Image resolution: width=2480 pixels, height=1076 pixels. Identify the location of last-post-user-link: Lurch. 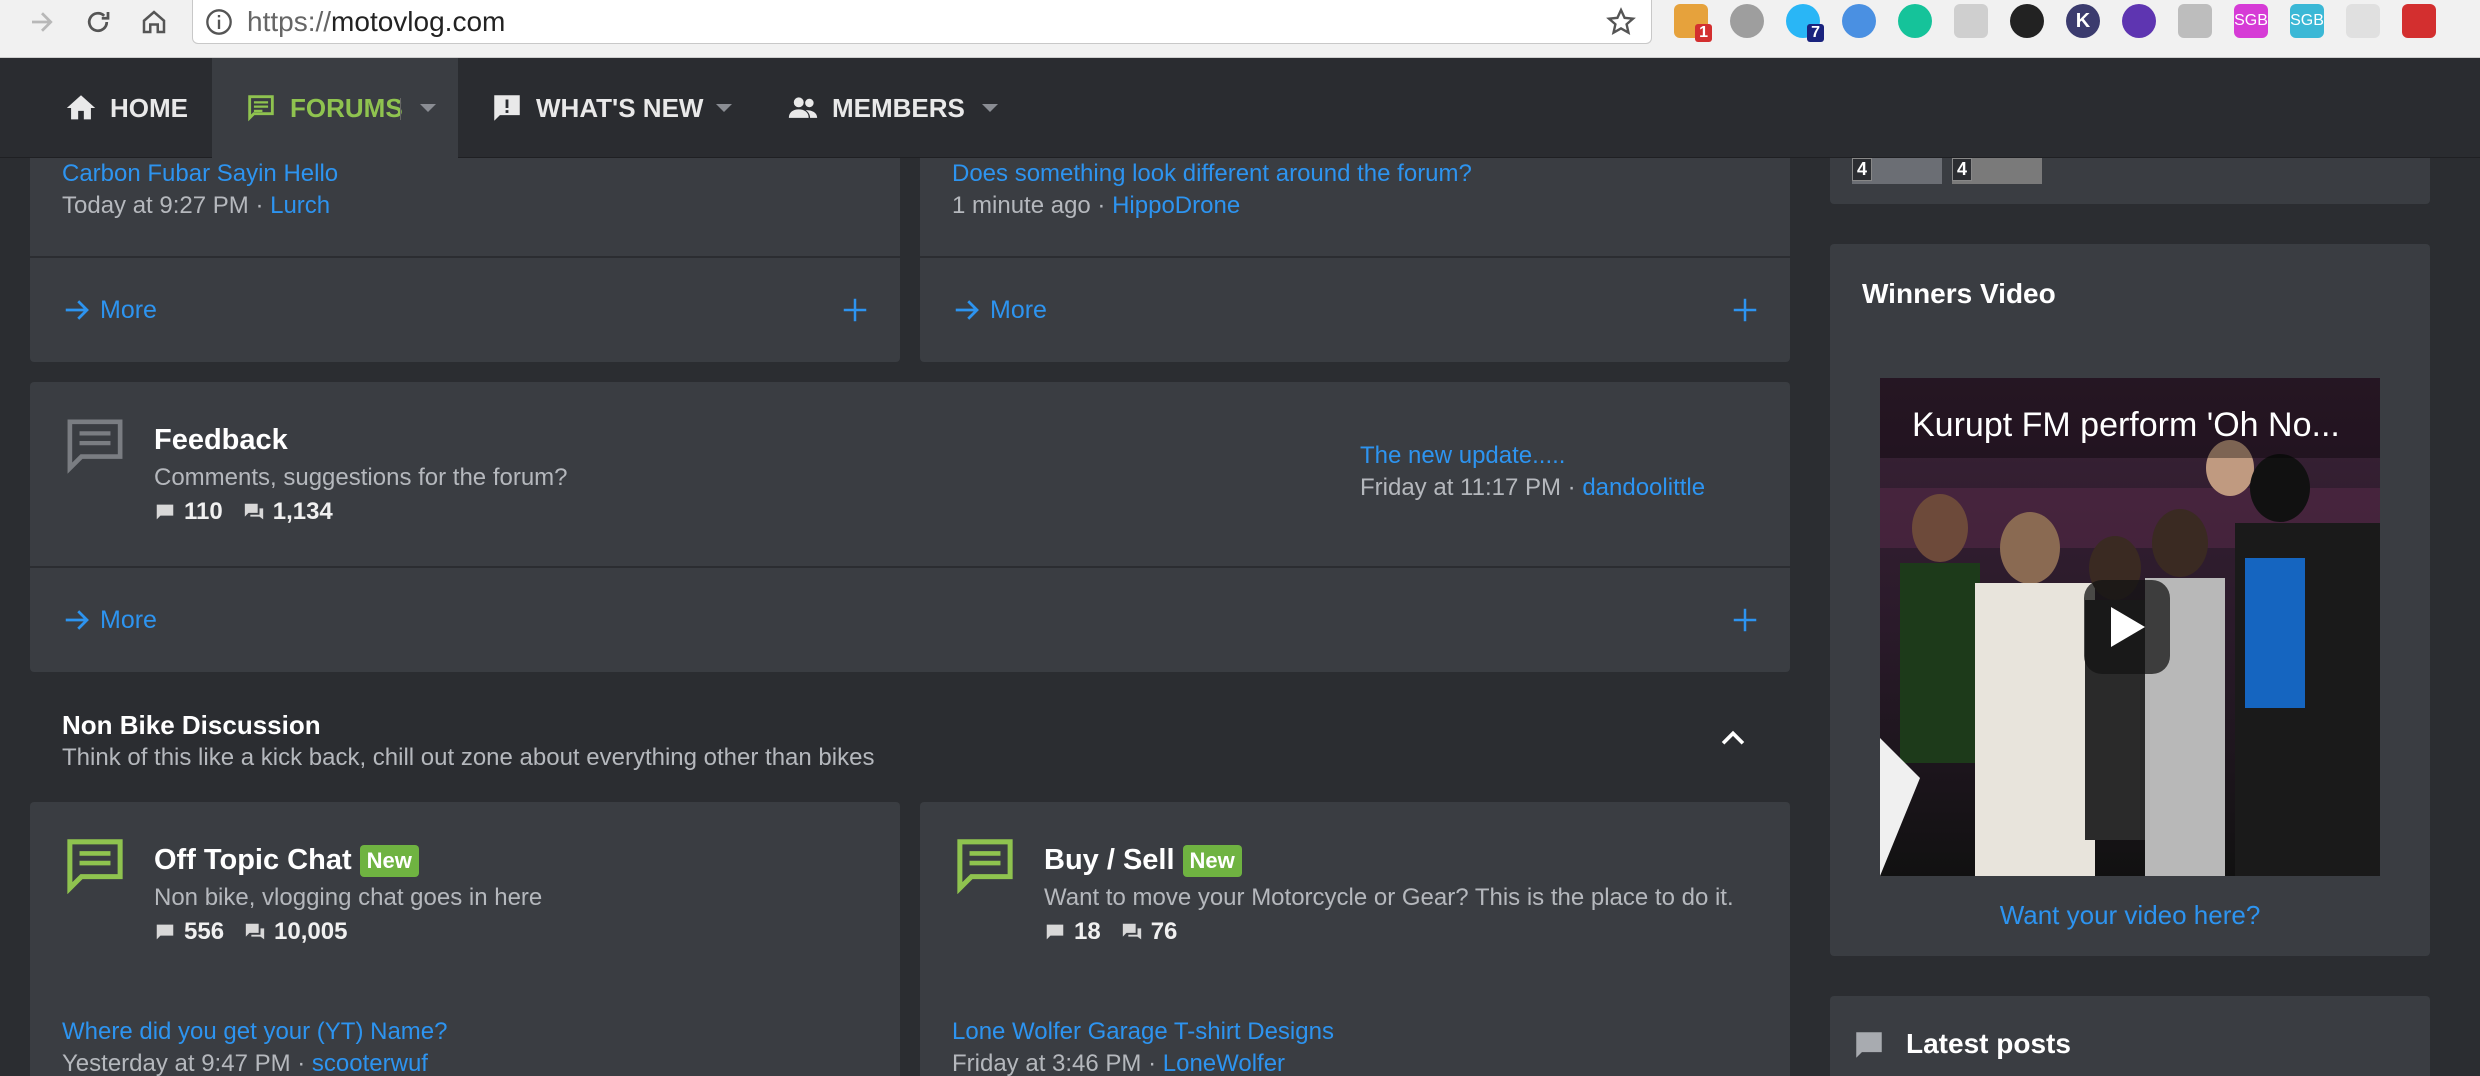
(300, 205).